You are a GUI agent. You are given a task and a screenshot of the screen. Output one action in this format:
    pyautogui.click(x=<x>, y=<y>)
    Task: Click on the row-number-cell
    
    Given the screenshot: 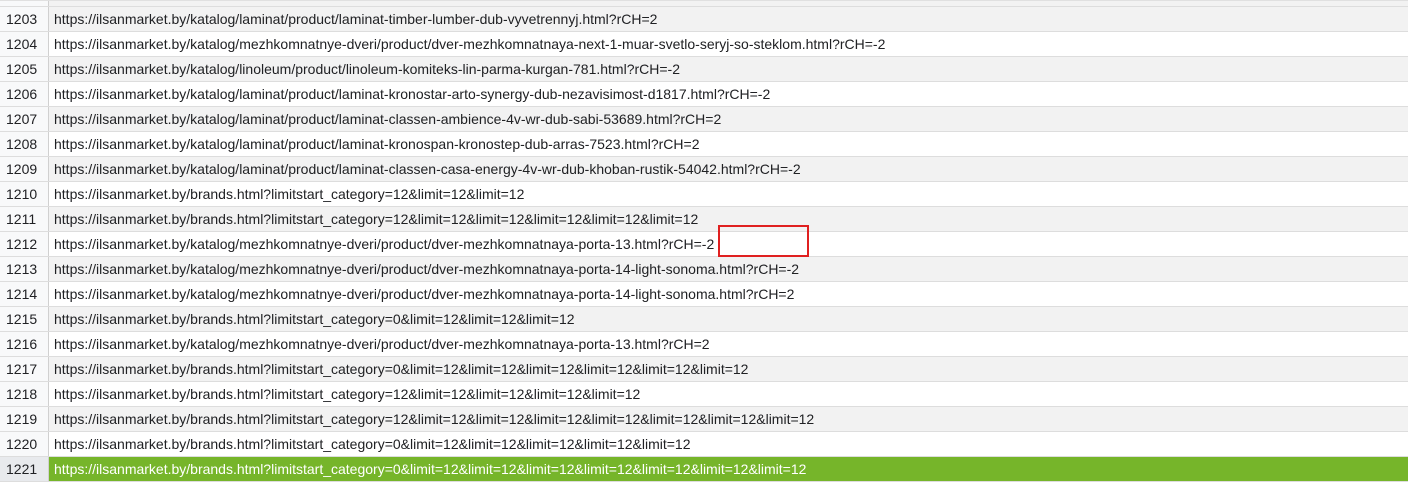 What is the action you would take?
    pyautogui.click(x=24, y=3)
    